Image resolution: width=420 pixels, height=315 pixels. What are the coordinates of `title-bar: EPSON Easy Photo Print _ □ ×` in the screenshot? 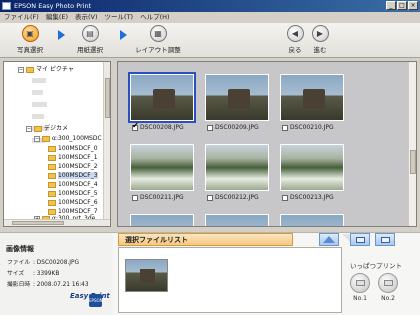 It's located at (210, 6).